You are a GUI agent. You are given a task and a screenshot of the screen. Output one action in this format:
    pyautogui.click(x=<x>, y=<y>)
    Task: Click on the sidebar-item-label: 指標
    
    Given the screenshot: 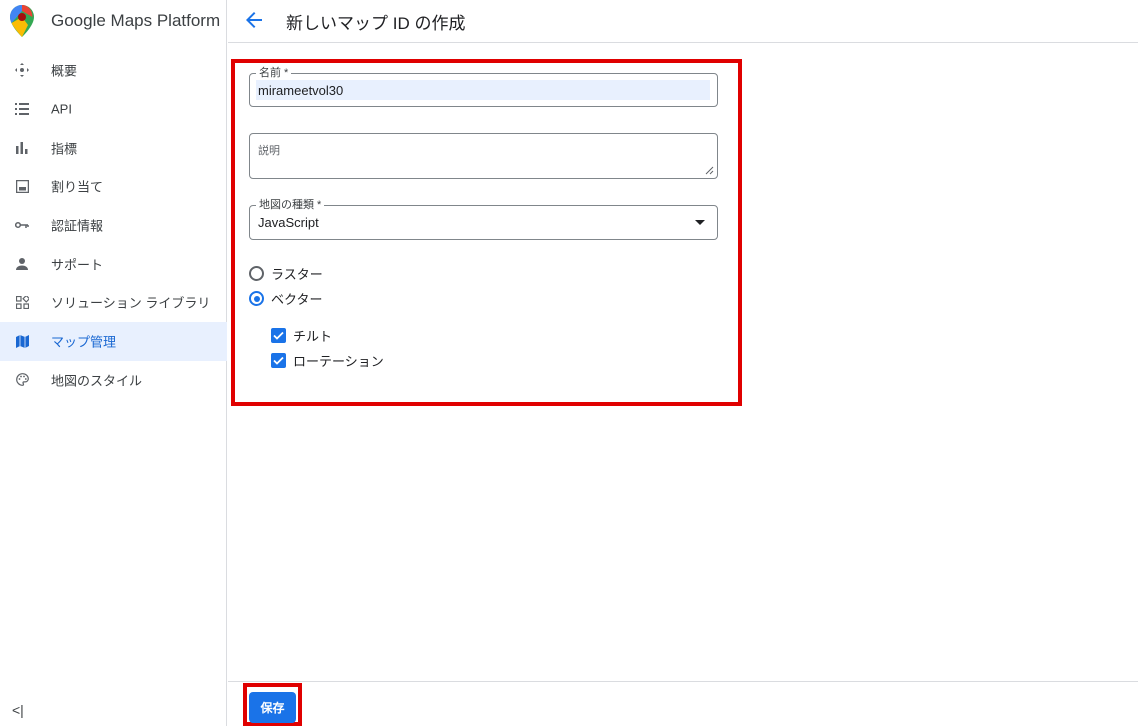 What is the action you would take?
    pyautogui.click(x=64, y=149)
    